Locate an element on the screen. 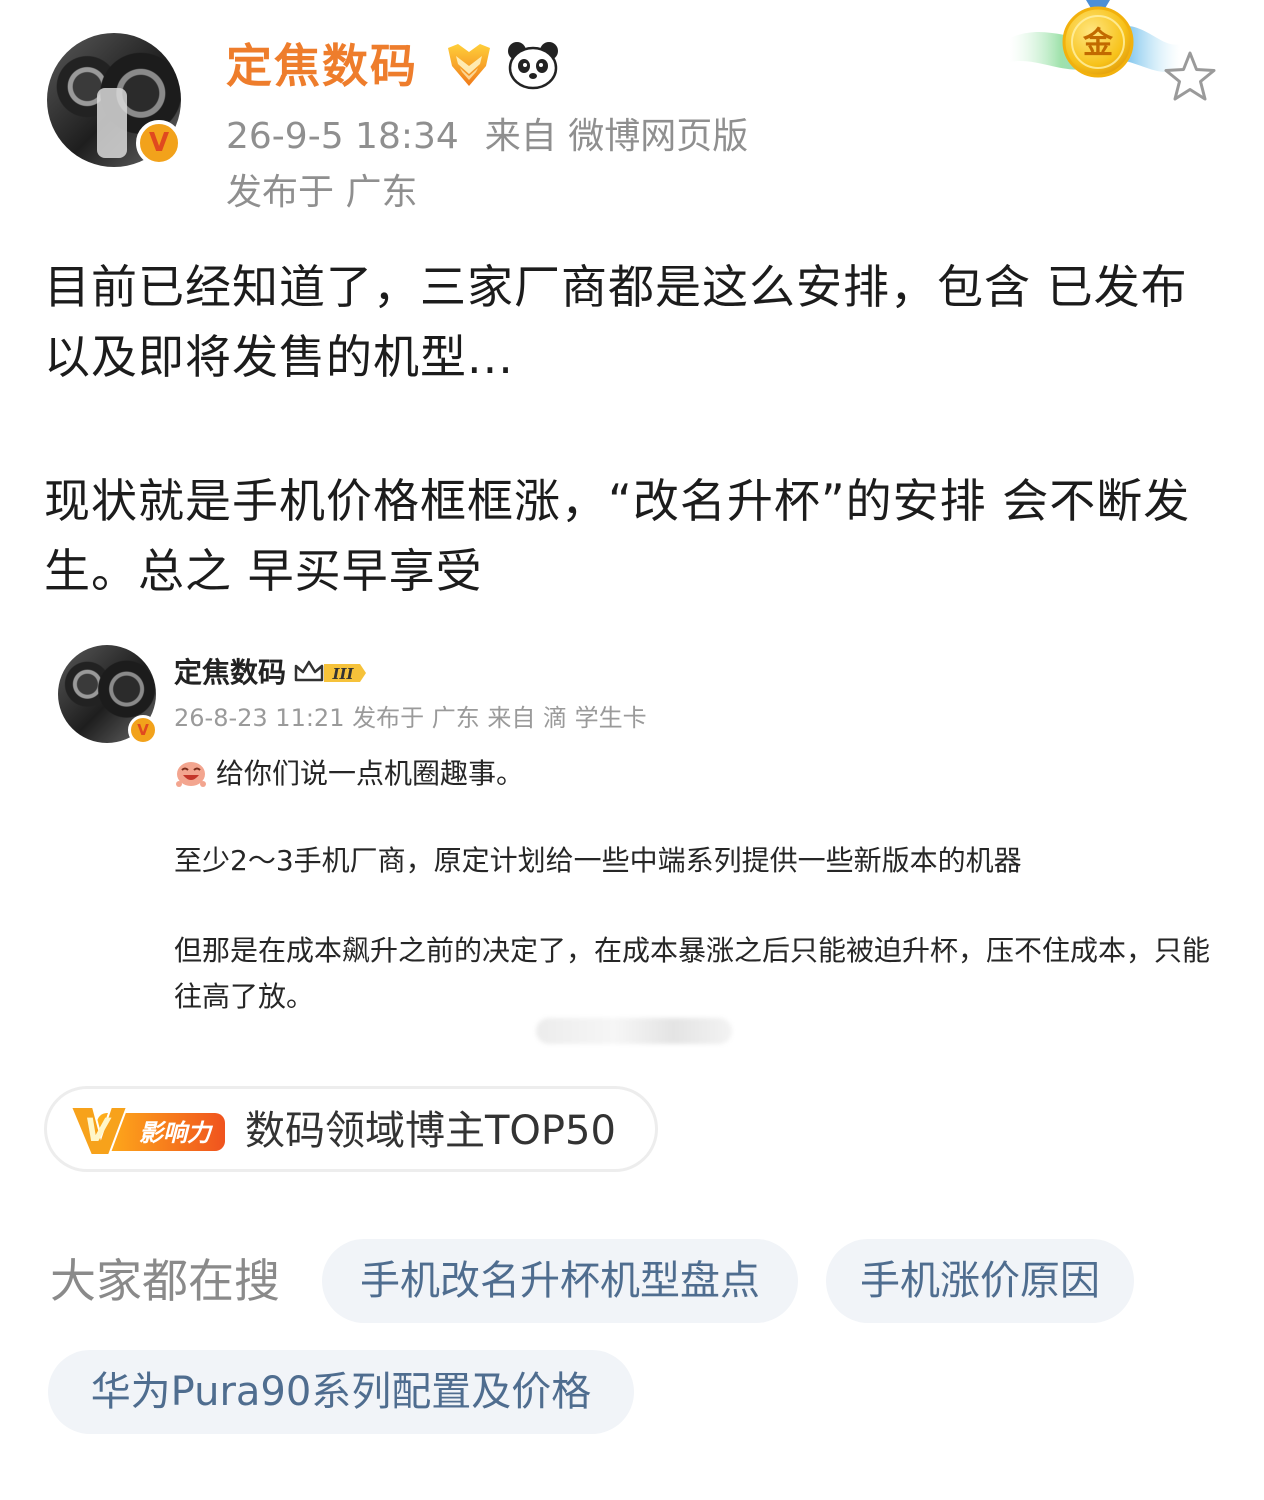 The width and height of the screenshot is (1264, 1500). search-chip: 手机改名升杯机型盘点 is located at coordinates (560, 1281).